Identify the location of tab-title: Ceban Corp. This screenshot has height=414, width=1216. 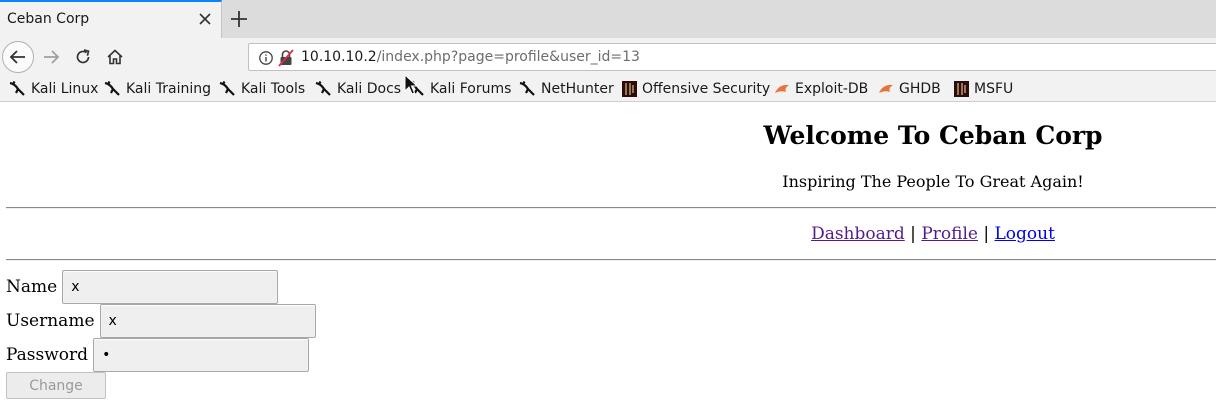
(48, 19).